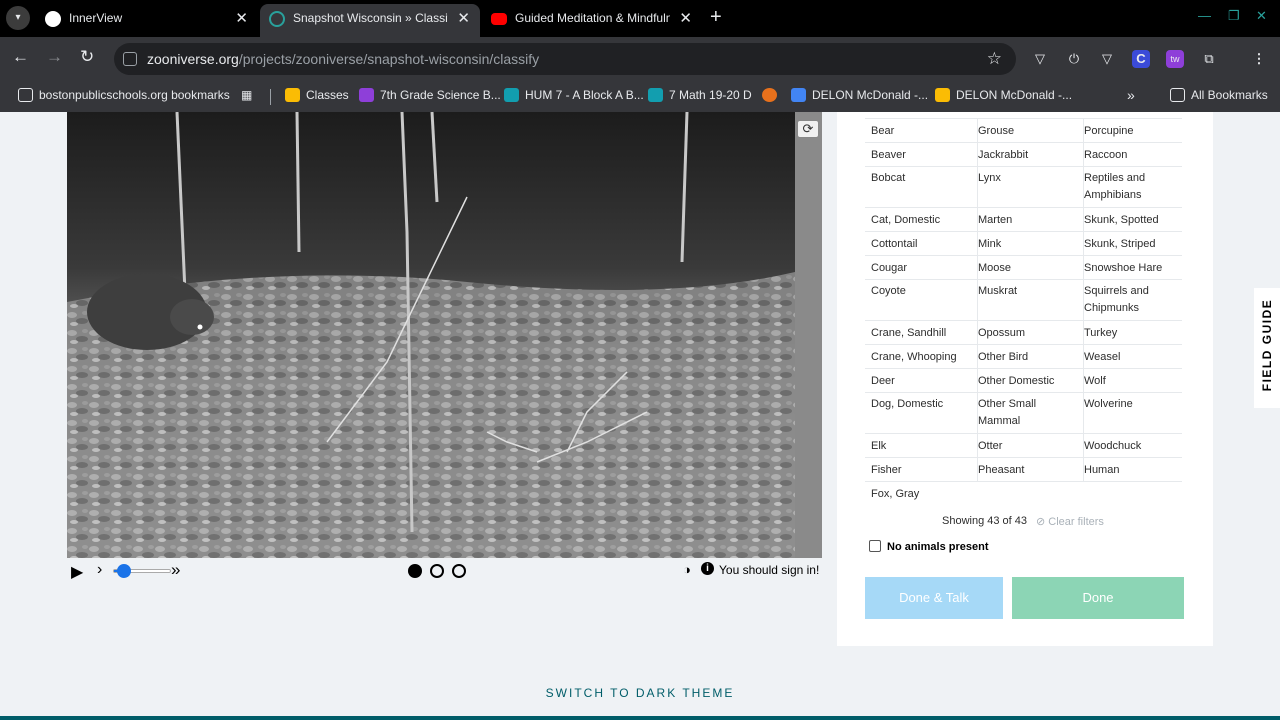 Image resolution: width=1280 pixels, height=720 pixels. I want to click on species-choice: Crane, Whooping, so click(920, 357).